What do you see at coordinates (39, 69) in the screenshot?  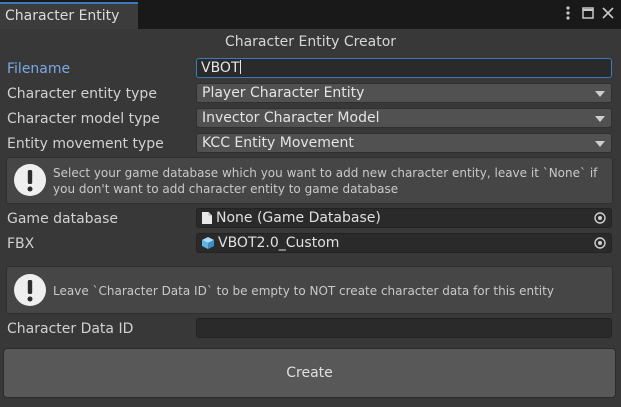 I see `filename-label: Filename` at bounding box center [39, 69].